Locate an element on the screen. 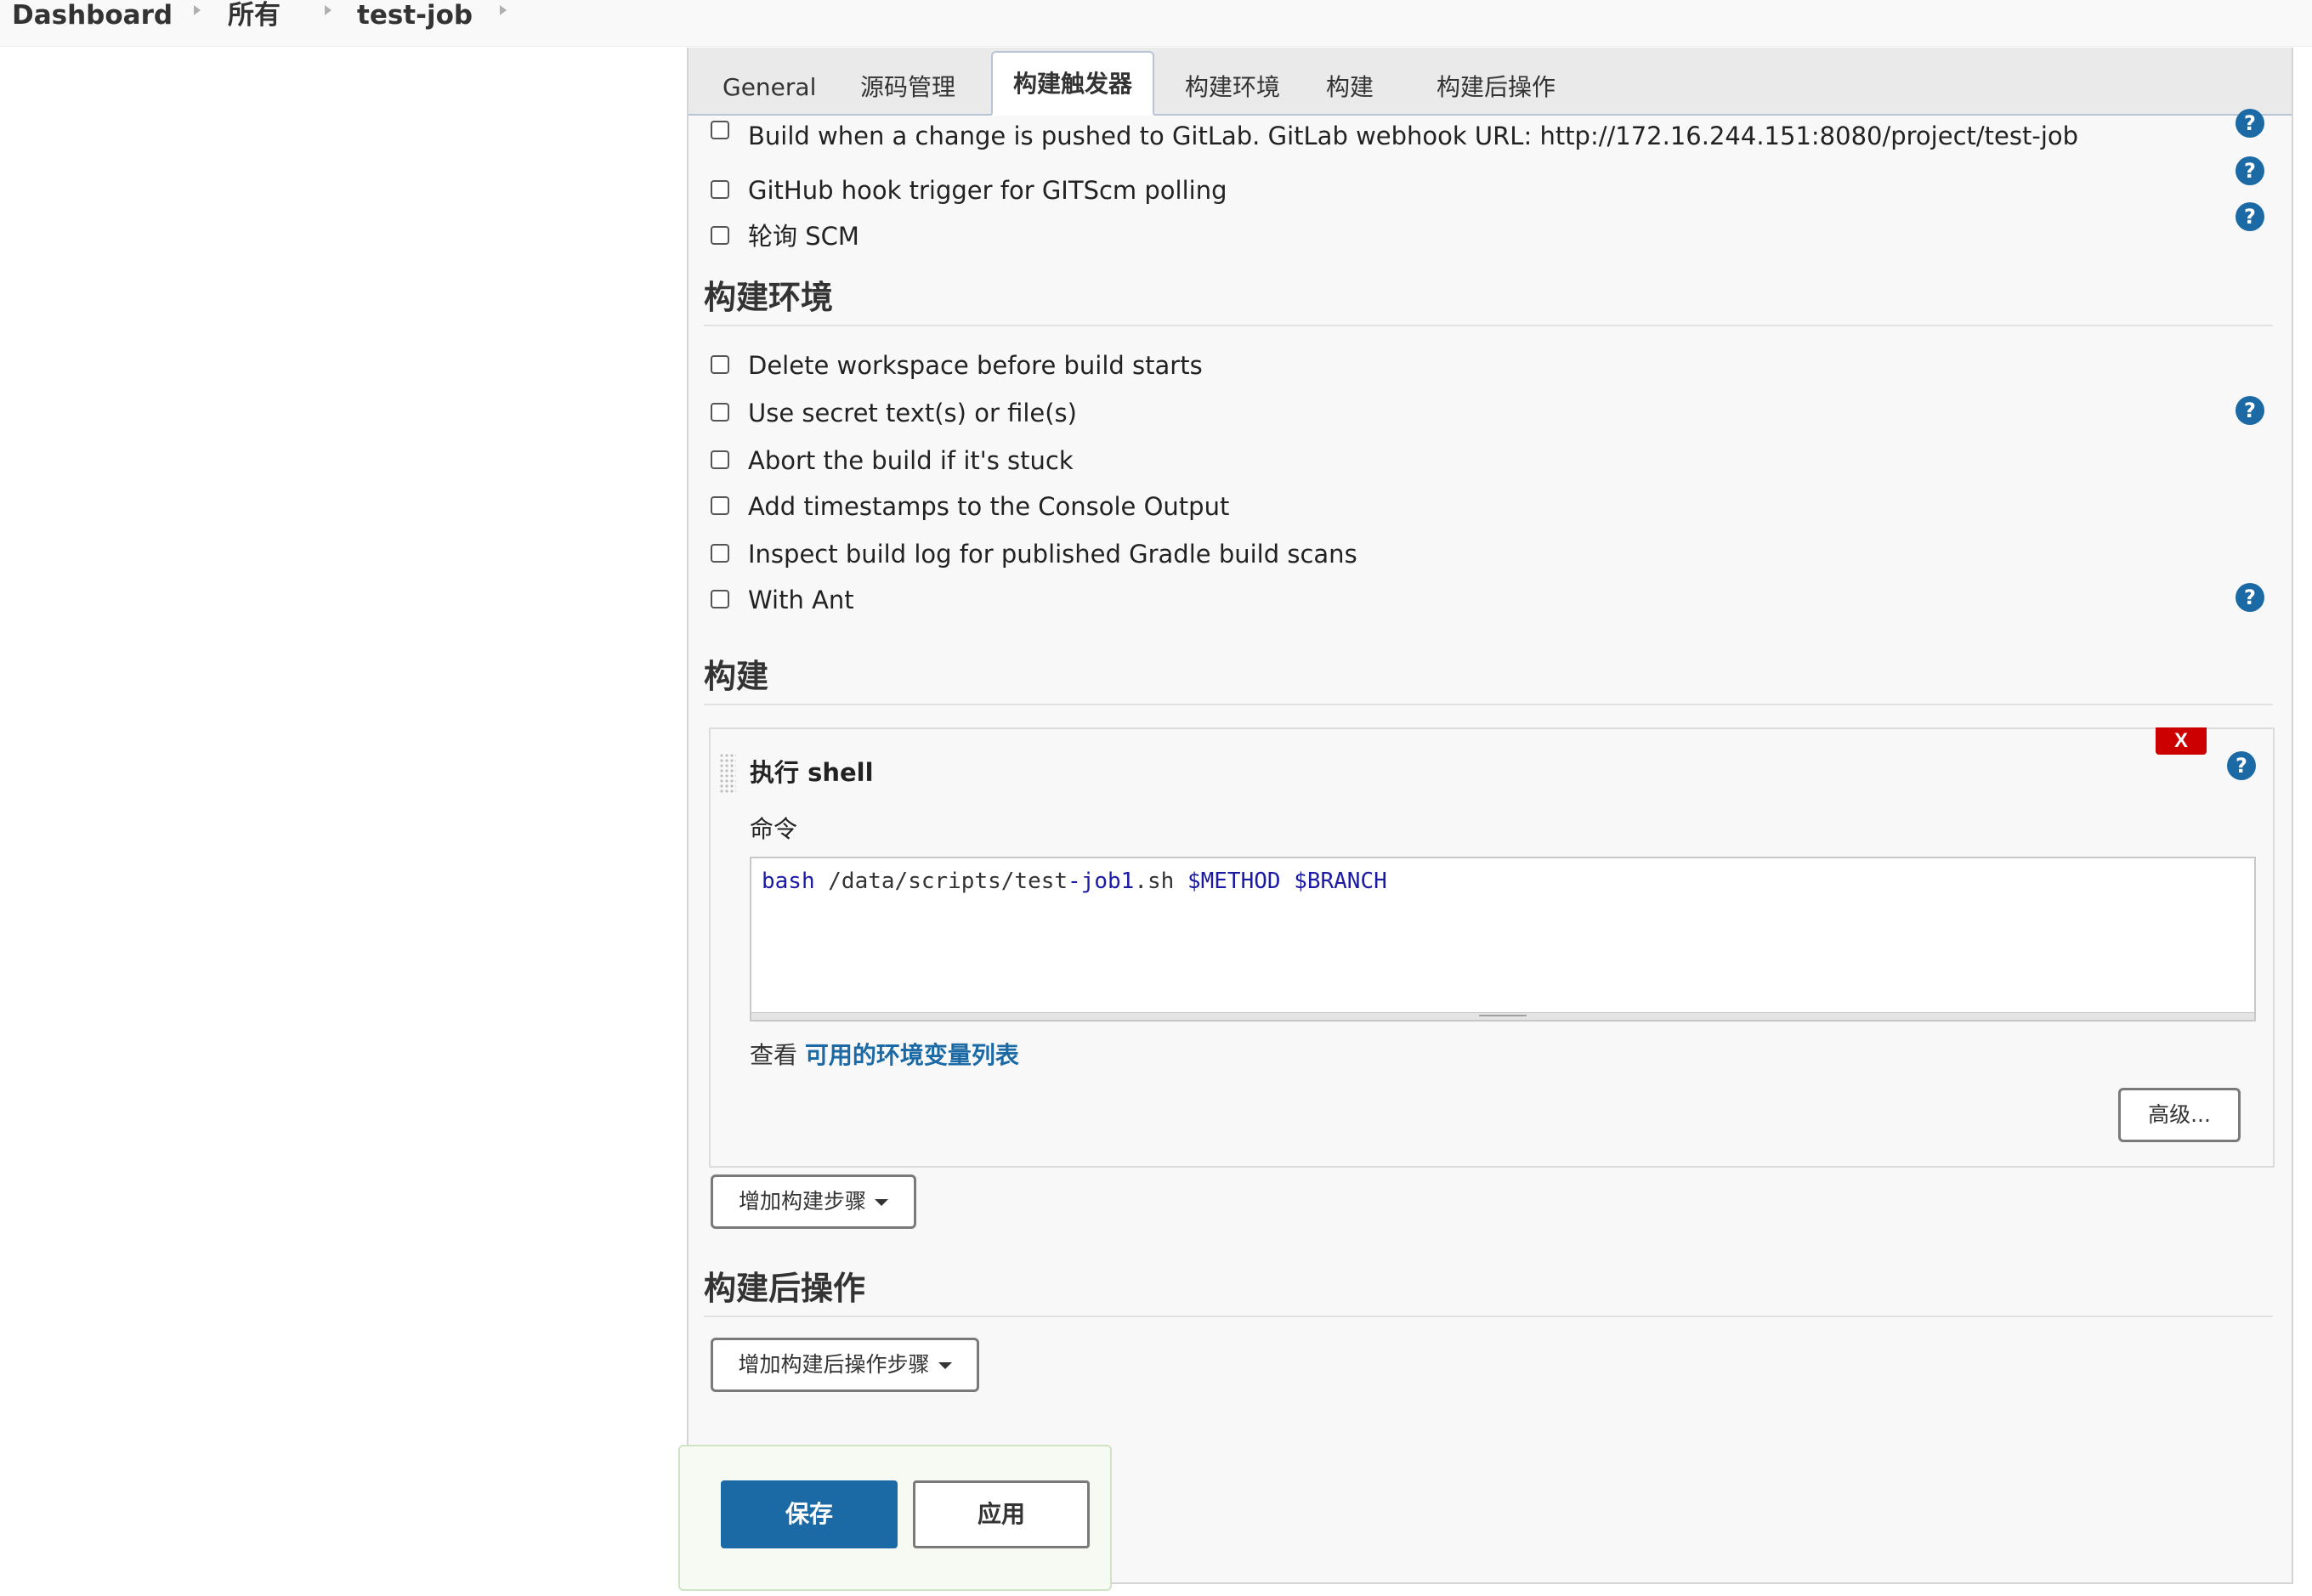 The height and width of the screenshot is (1596, 2312). cmd-path: /data/scripts/test is located at coordinates (941, 882).